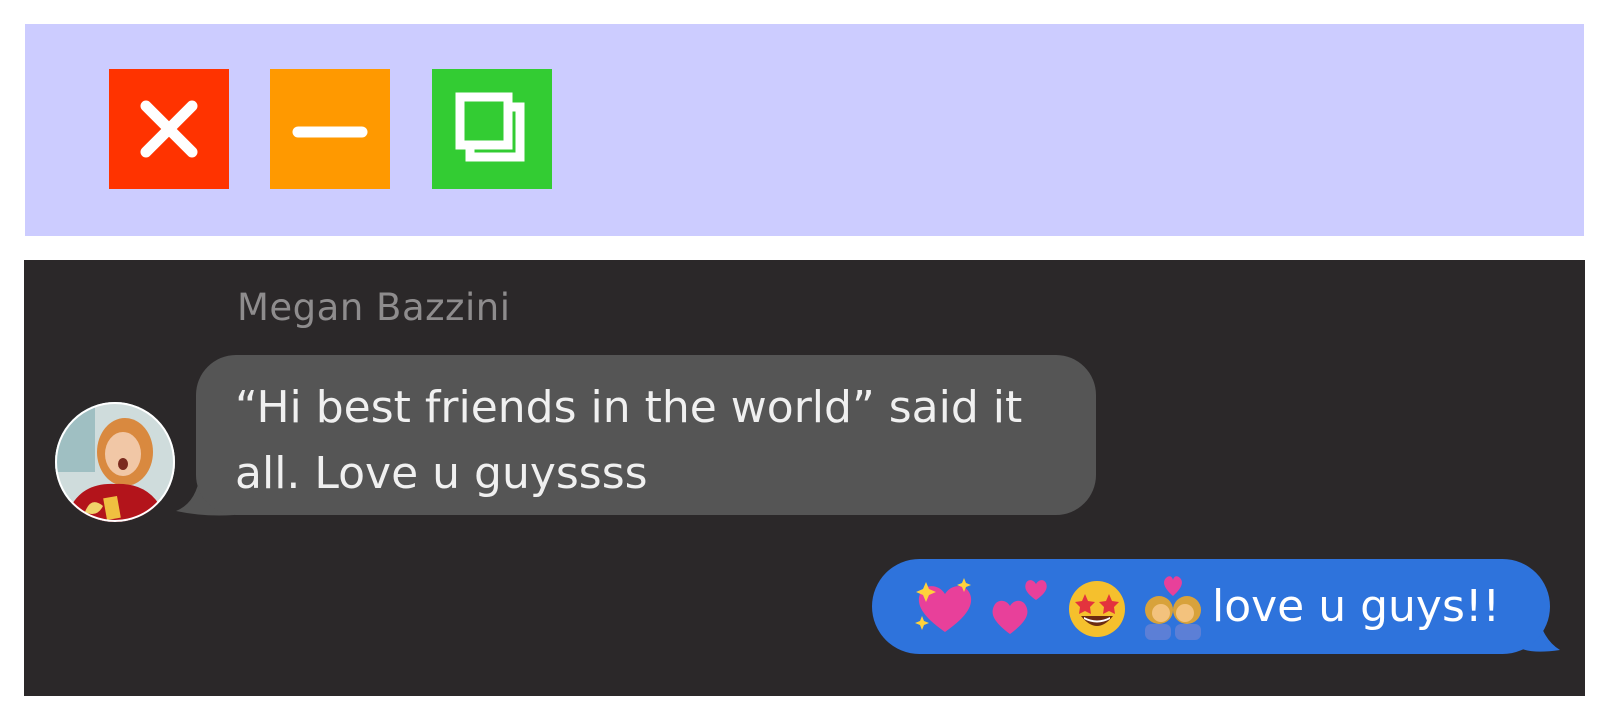  I want to click on close-button, so click(169, 129).